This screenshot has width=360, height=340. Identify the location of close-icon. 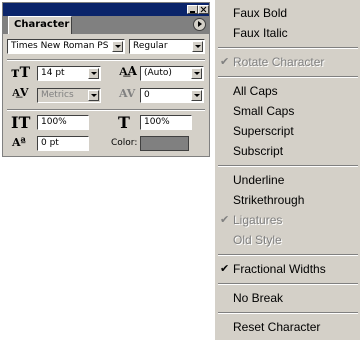
(203, 9).